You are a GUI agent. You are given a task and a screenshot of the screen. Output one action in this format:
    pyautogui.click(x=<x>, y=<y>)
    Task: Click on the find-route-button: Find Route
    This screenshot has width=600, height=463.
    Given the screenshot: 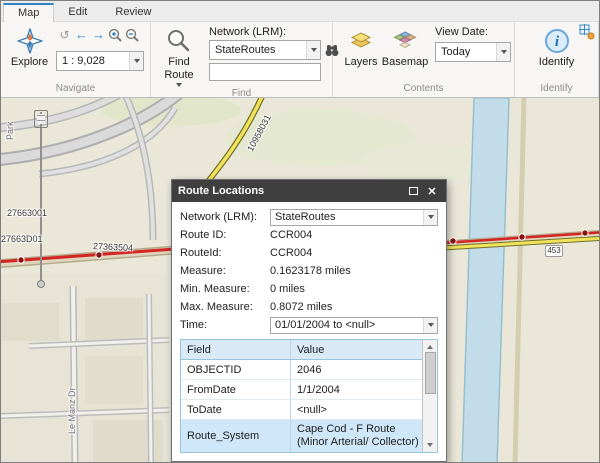 What is the action you would take?
    pyautogui.click(x=179, y=56)
    